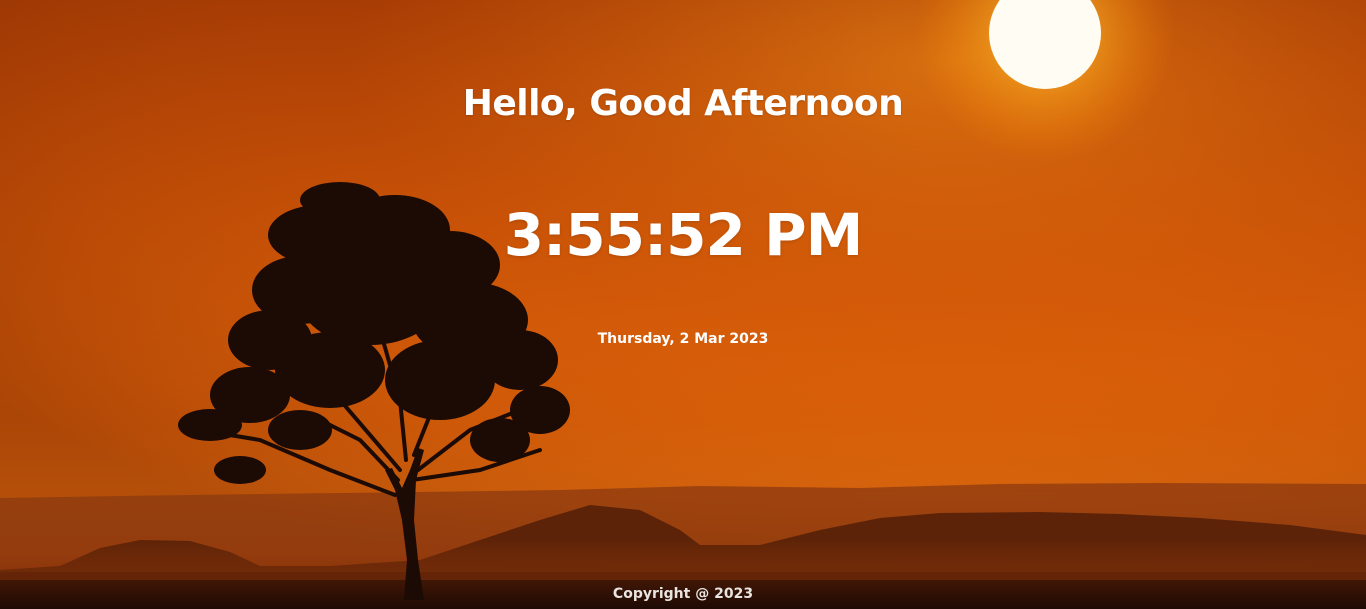 This screenshot has height=609, width=1366. What do you see at coordinates (683, 594) in the screenshot?
I see `copyright-footer: Copyright @ 2023` at bounding box center [683, 594].